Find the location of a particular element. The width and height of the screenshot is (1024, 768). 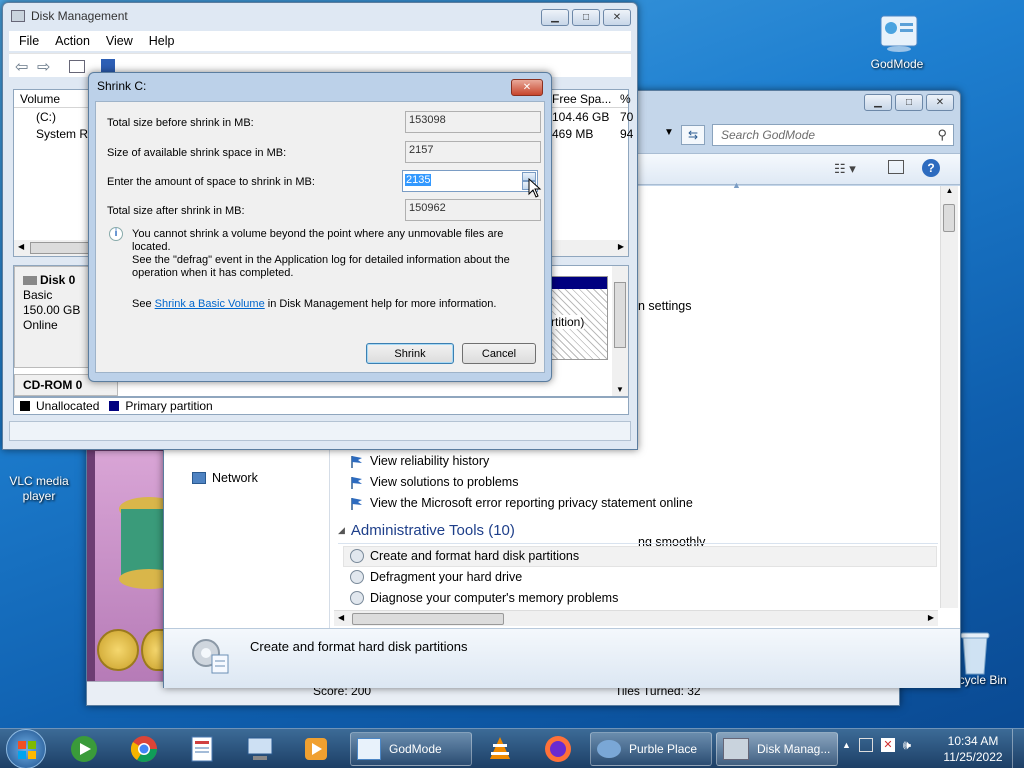

volume-name: (C:) is located at coordinates (46, 117).